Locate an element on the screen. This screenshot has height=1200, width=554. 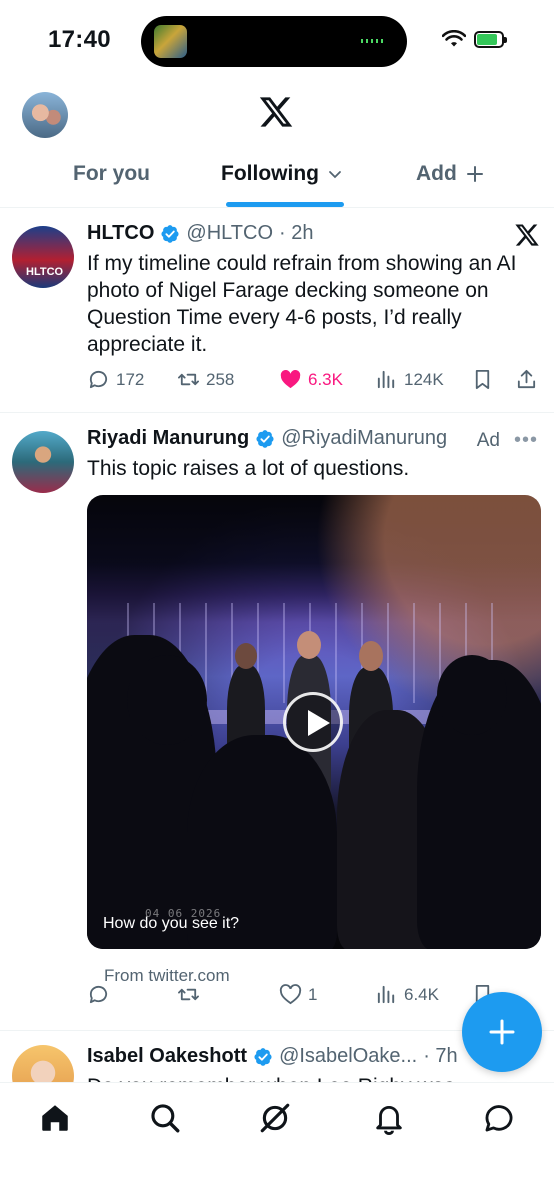
tab-following: Following is located at coordinates (282, 174).